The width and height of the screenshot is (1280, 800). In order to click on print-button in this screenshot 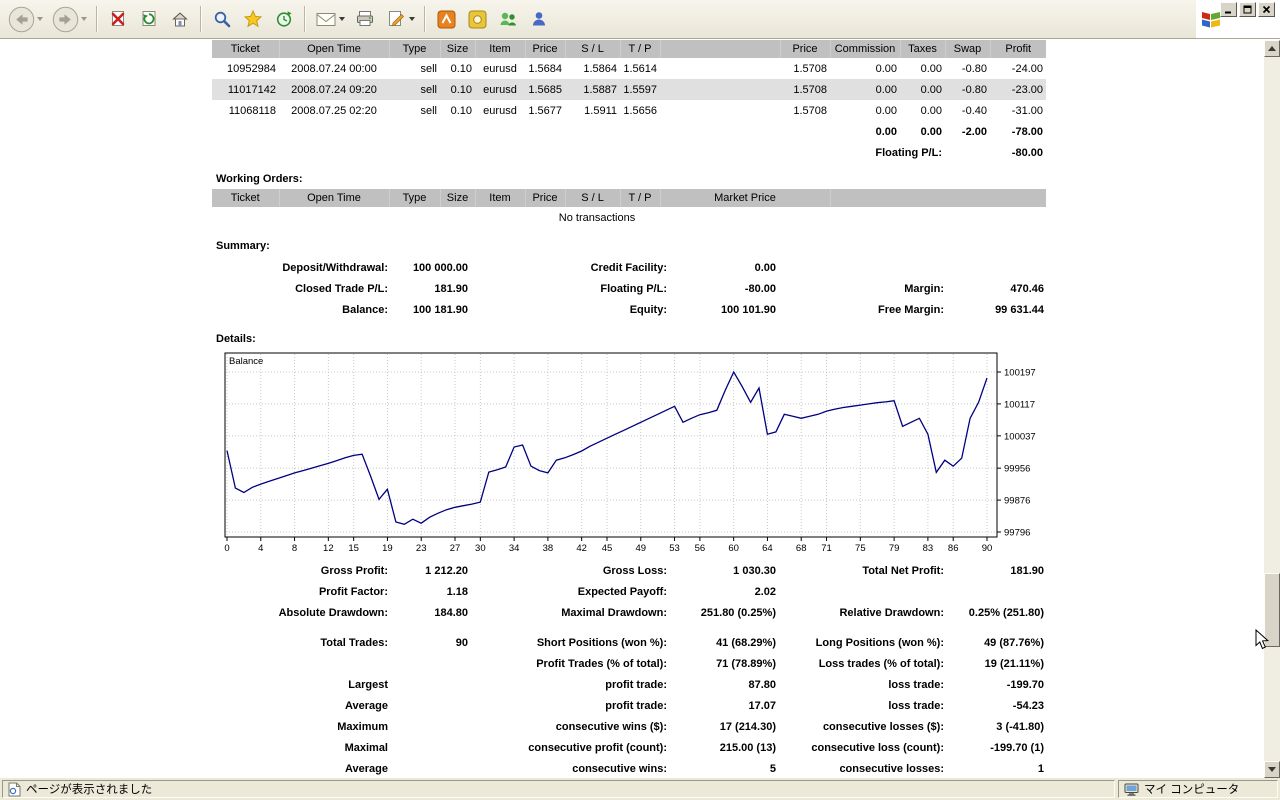, I will do `click(365, 19)`.